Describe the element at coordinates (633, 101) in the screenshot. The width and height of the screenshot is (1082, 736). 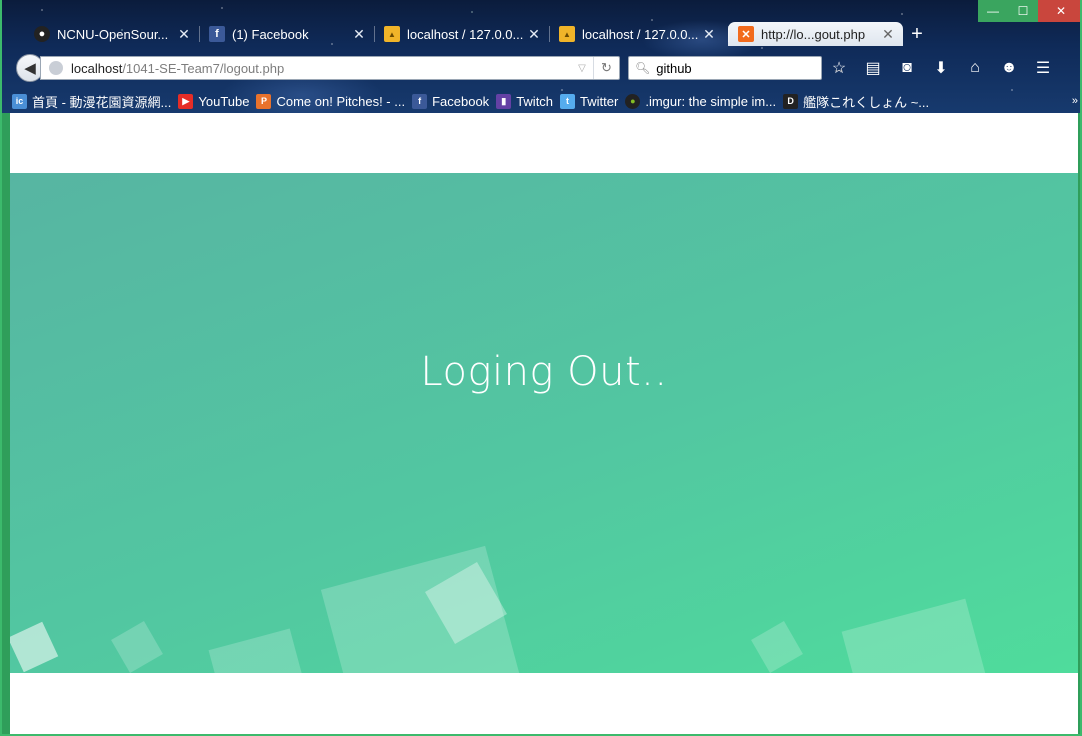
I see `imgur-icon: ●` at that location.